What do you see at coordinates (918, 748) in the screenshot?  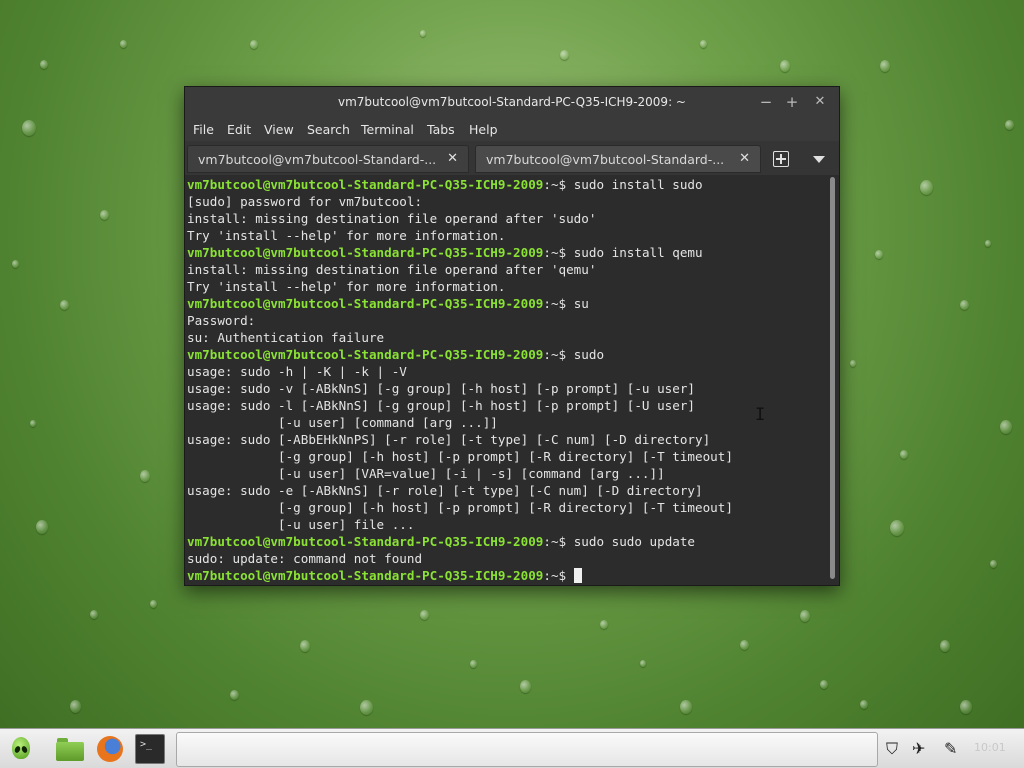 I see `network-icon: ✈` at bounding box center [918, 748].